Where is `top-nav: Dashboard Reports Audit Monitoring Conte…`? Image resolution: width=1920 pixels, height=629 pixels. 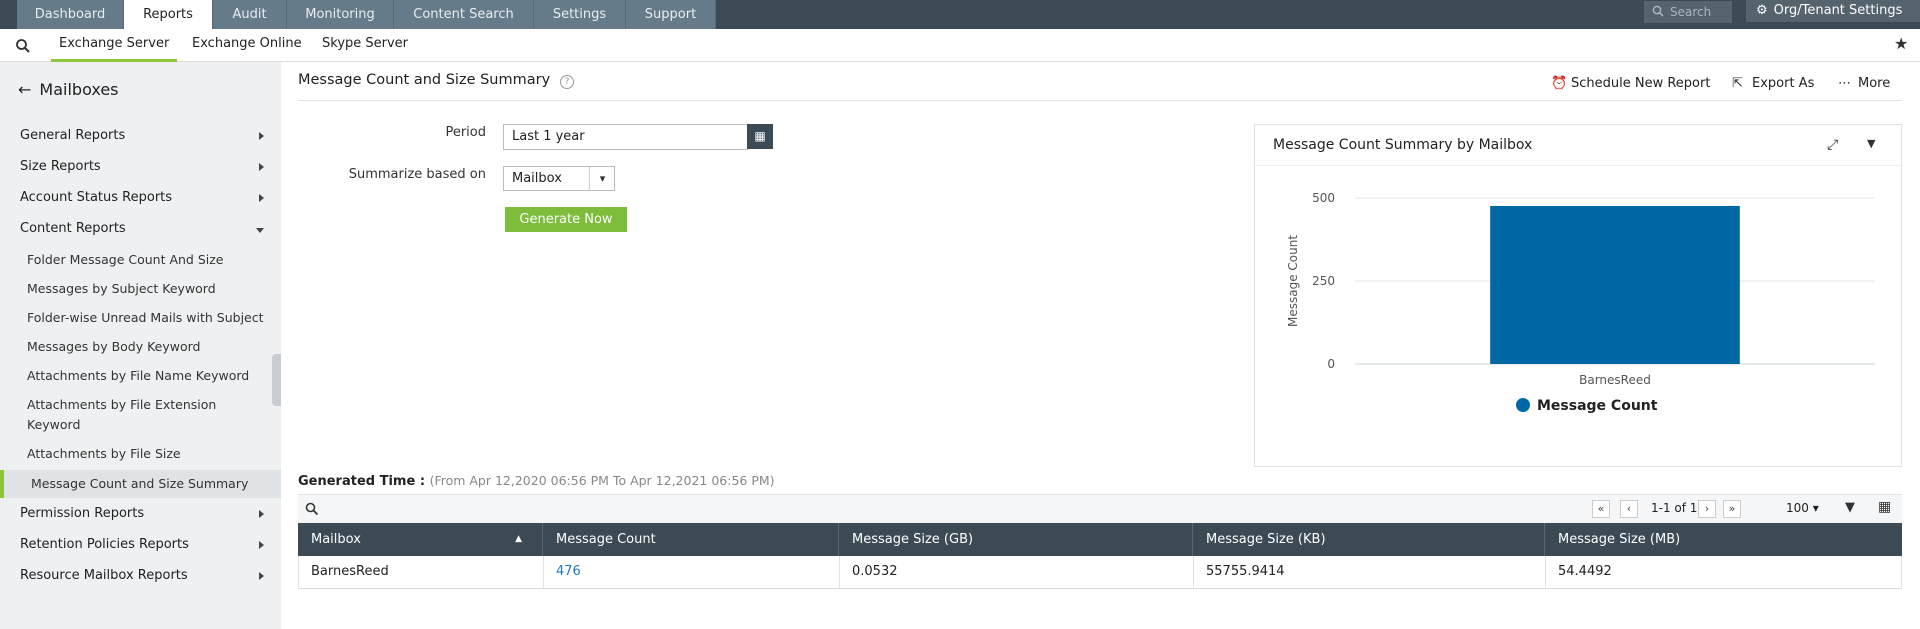 top-nav: Dashboard Reports Audit Monitoring Conte… is located at coordinates (960, 14).